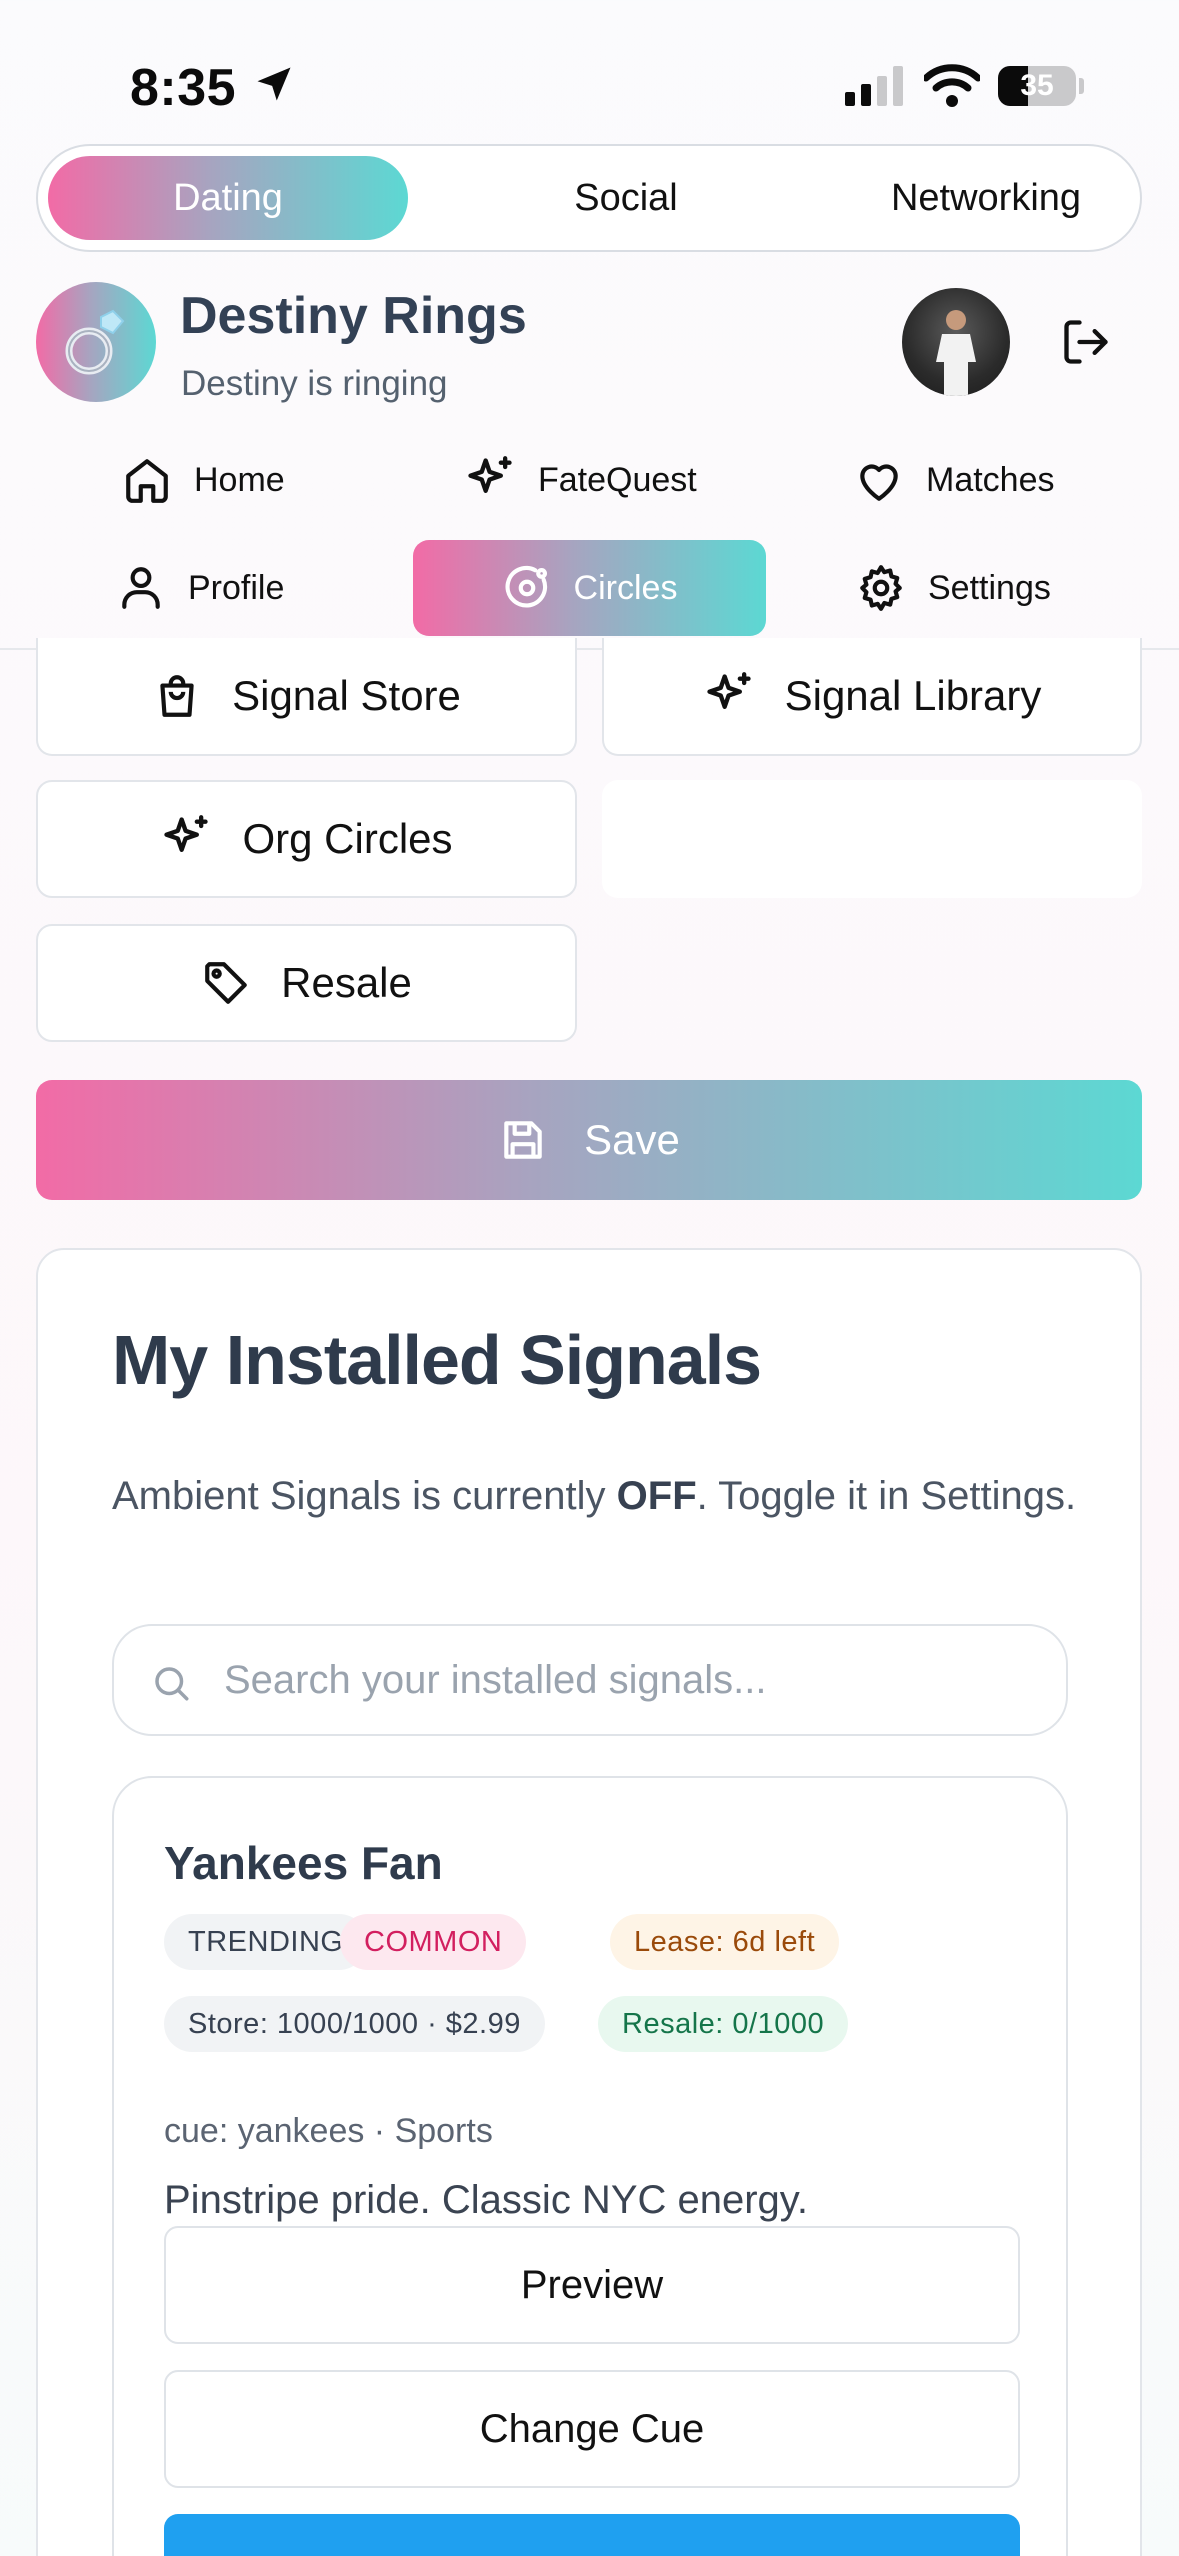 Image resolution: width=1179 pixels, height=2556 pixels. Describe the element at coordinates (913, 838) in the screenshot. I see `tab-my-signals-label: My Signals` at that location.